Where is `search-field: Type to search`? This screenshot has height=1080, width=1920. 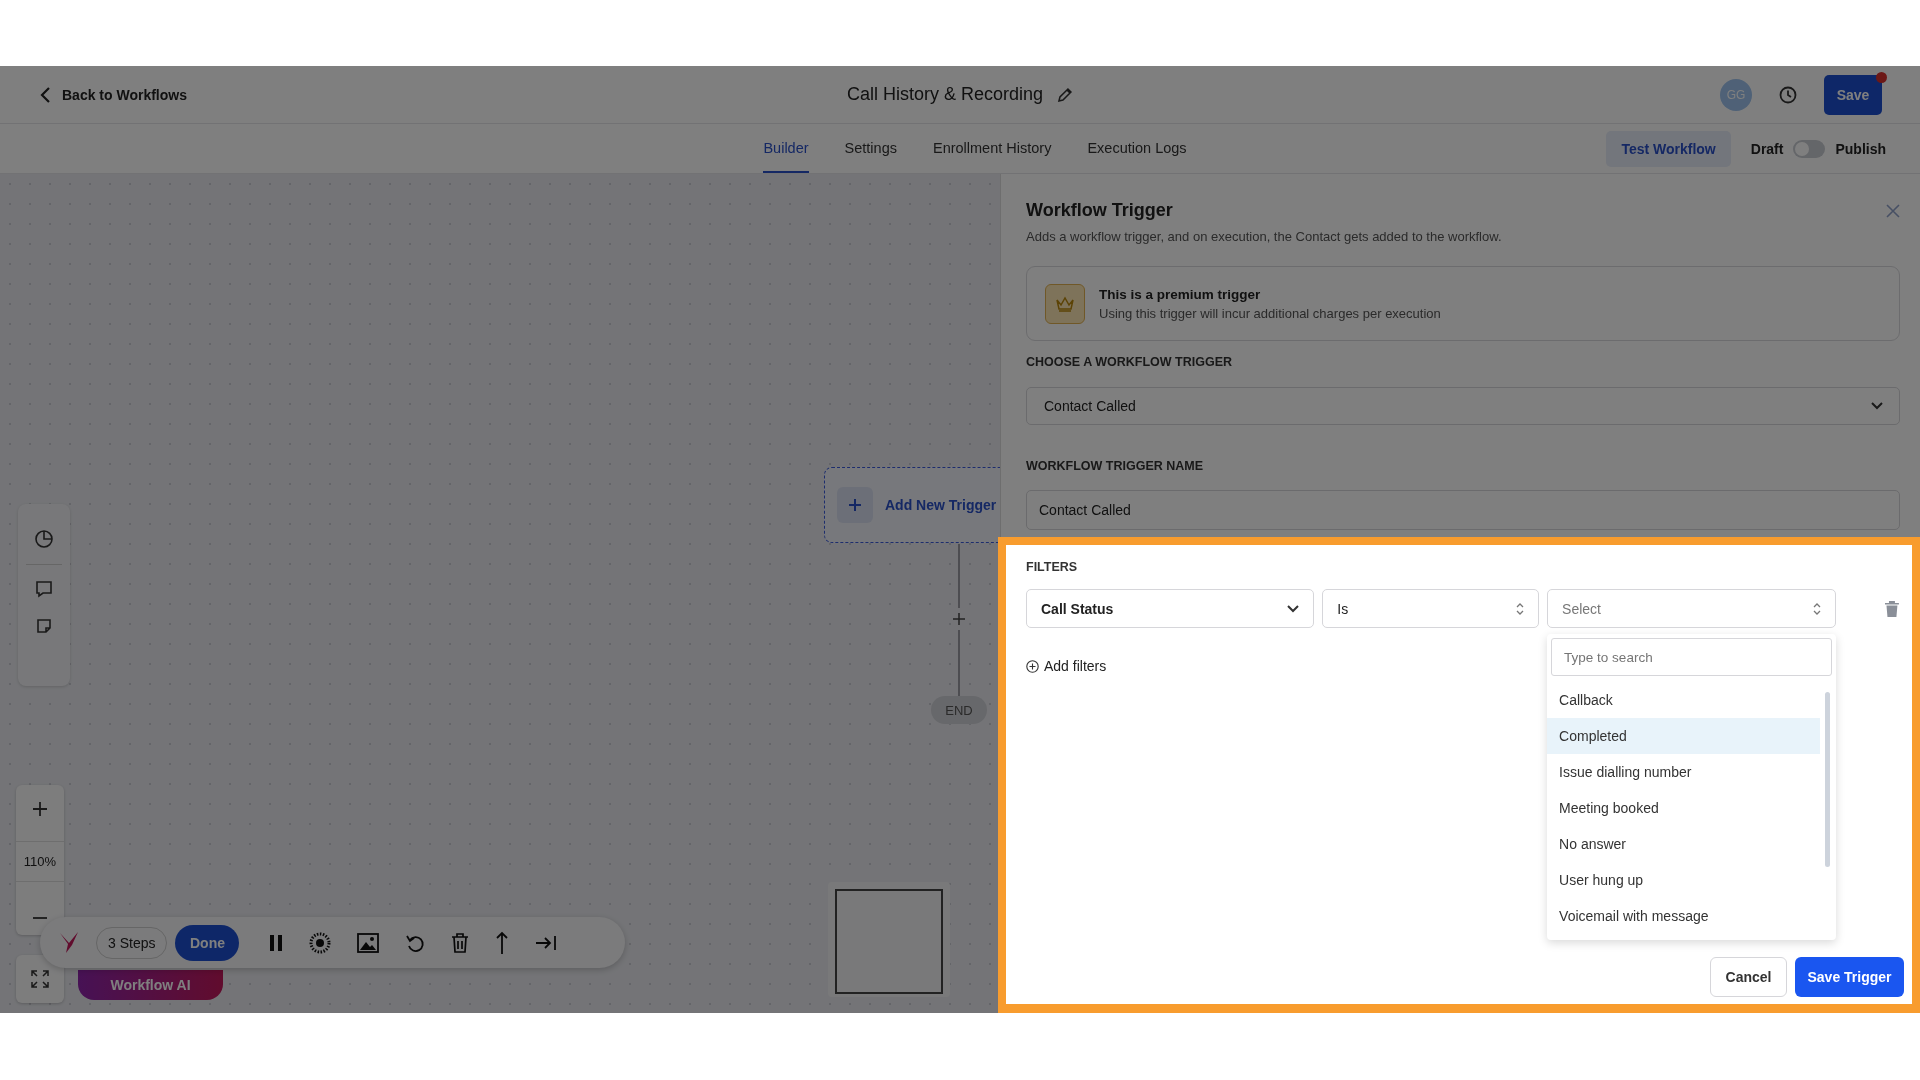
search-field: Type to search is located at coordinates (1692, 657).